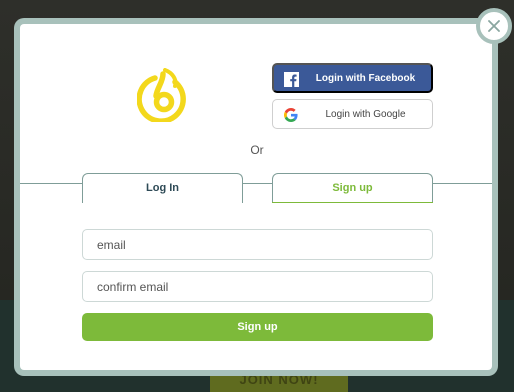 This screenshot has width=514, height=392. Describe the element at coordinates (352, 202) in the screenshot. I see `active-tab-underline` at that location.